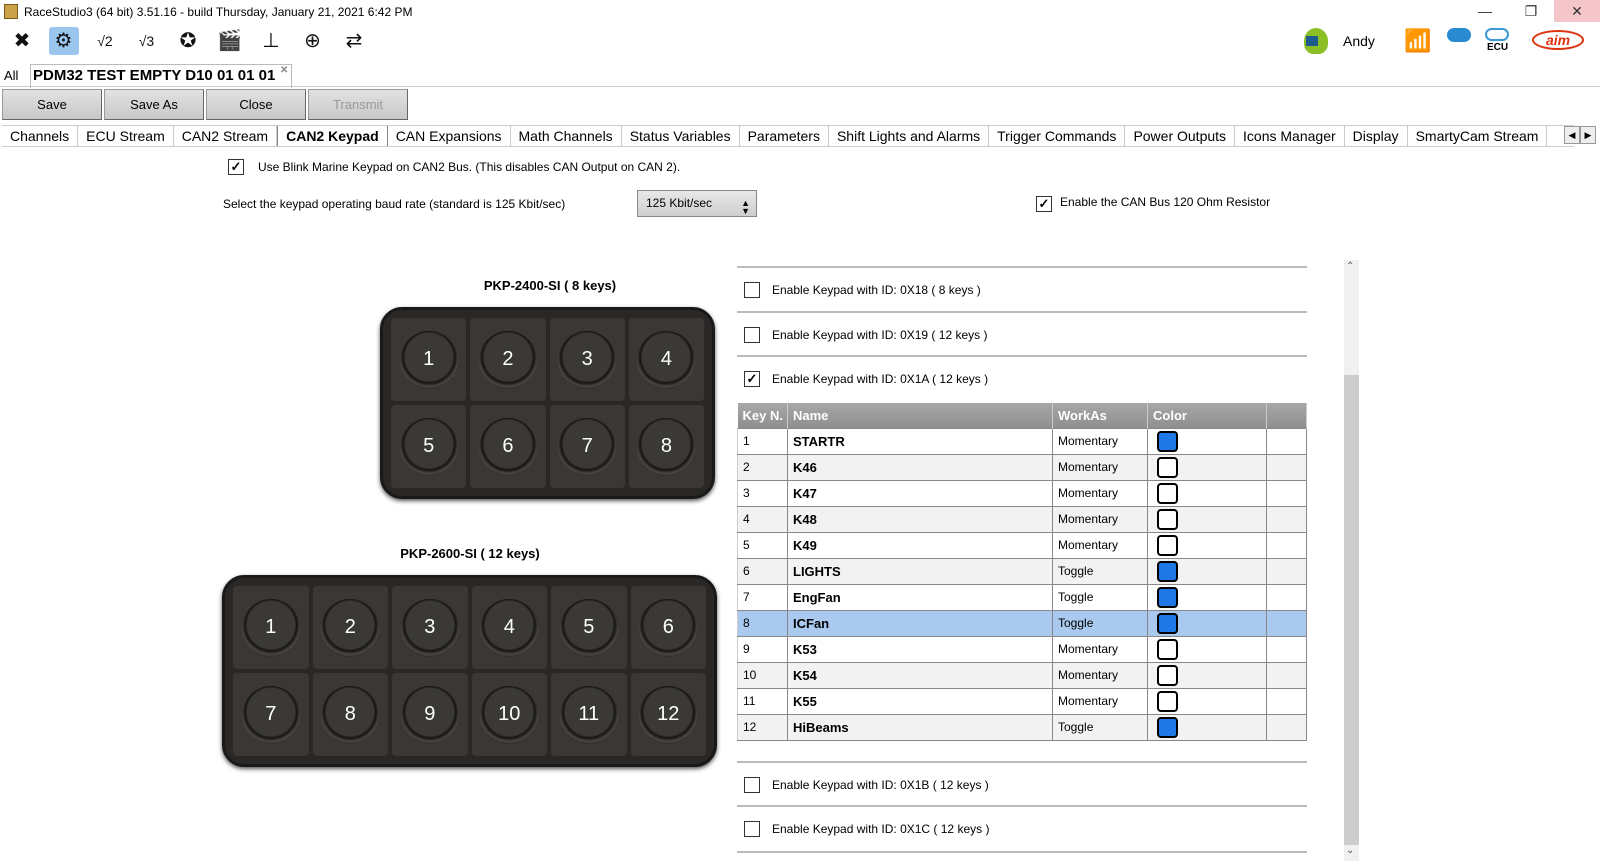 The image size is (1600, 861). Describe the element at coordinates (188, 41) in the screenshot. I see `map-icon: ✪` at that location.